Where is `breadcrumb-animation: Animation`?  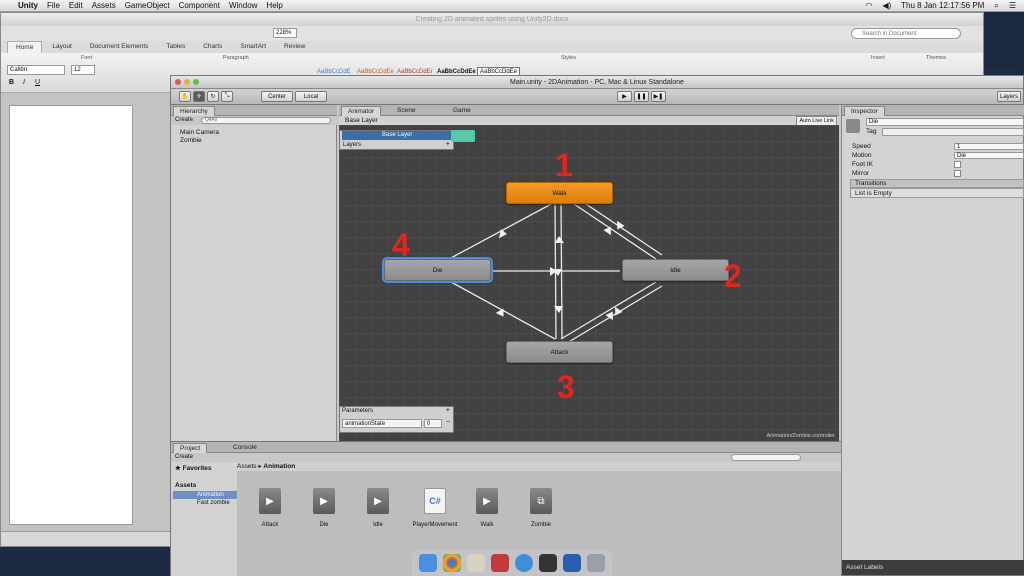 breadcrumb-animation: Animation is located at coordinates (279, 466).